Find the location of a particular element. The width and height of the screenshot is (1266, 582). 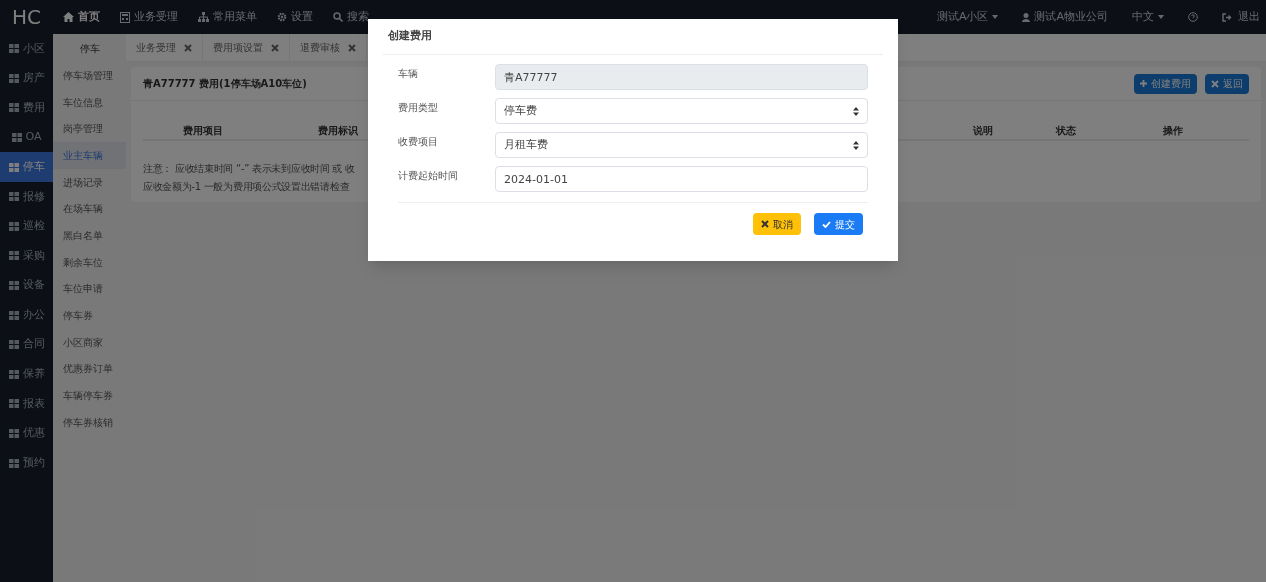

submit-button: 提交 is located at coordinates (838, 224).